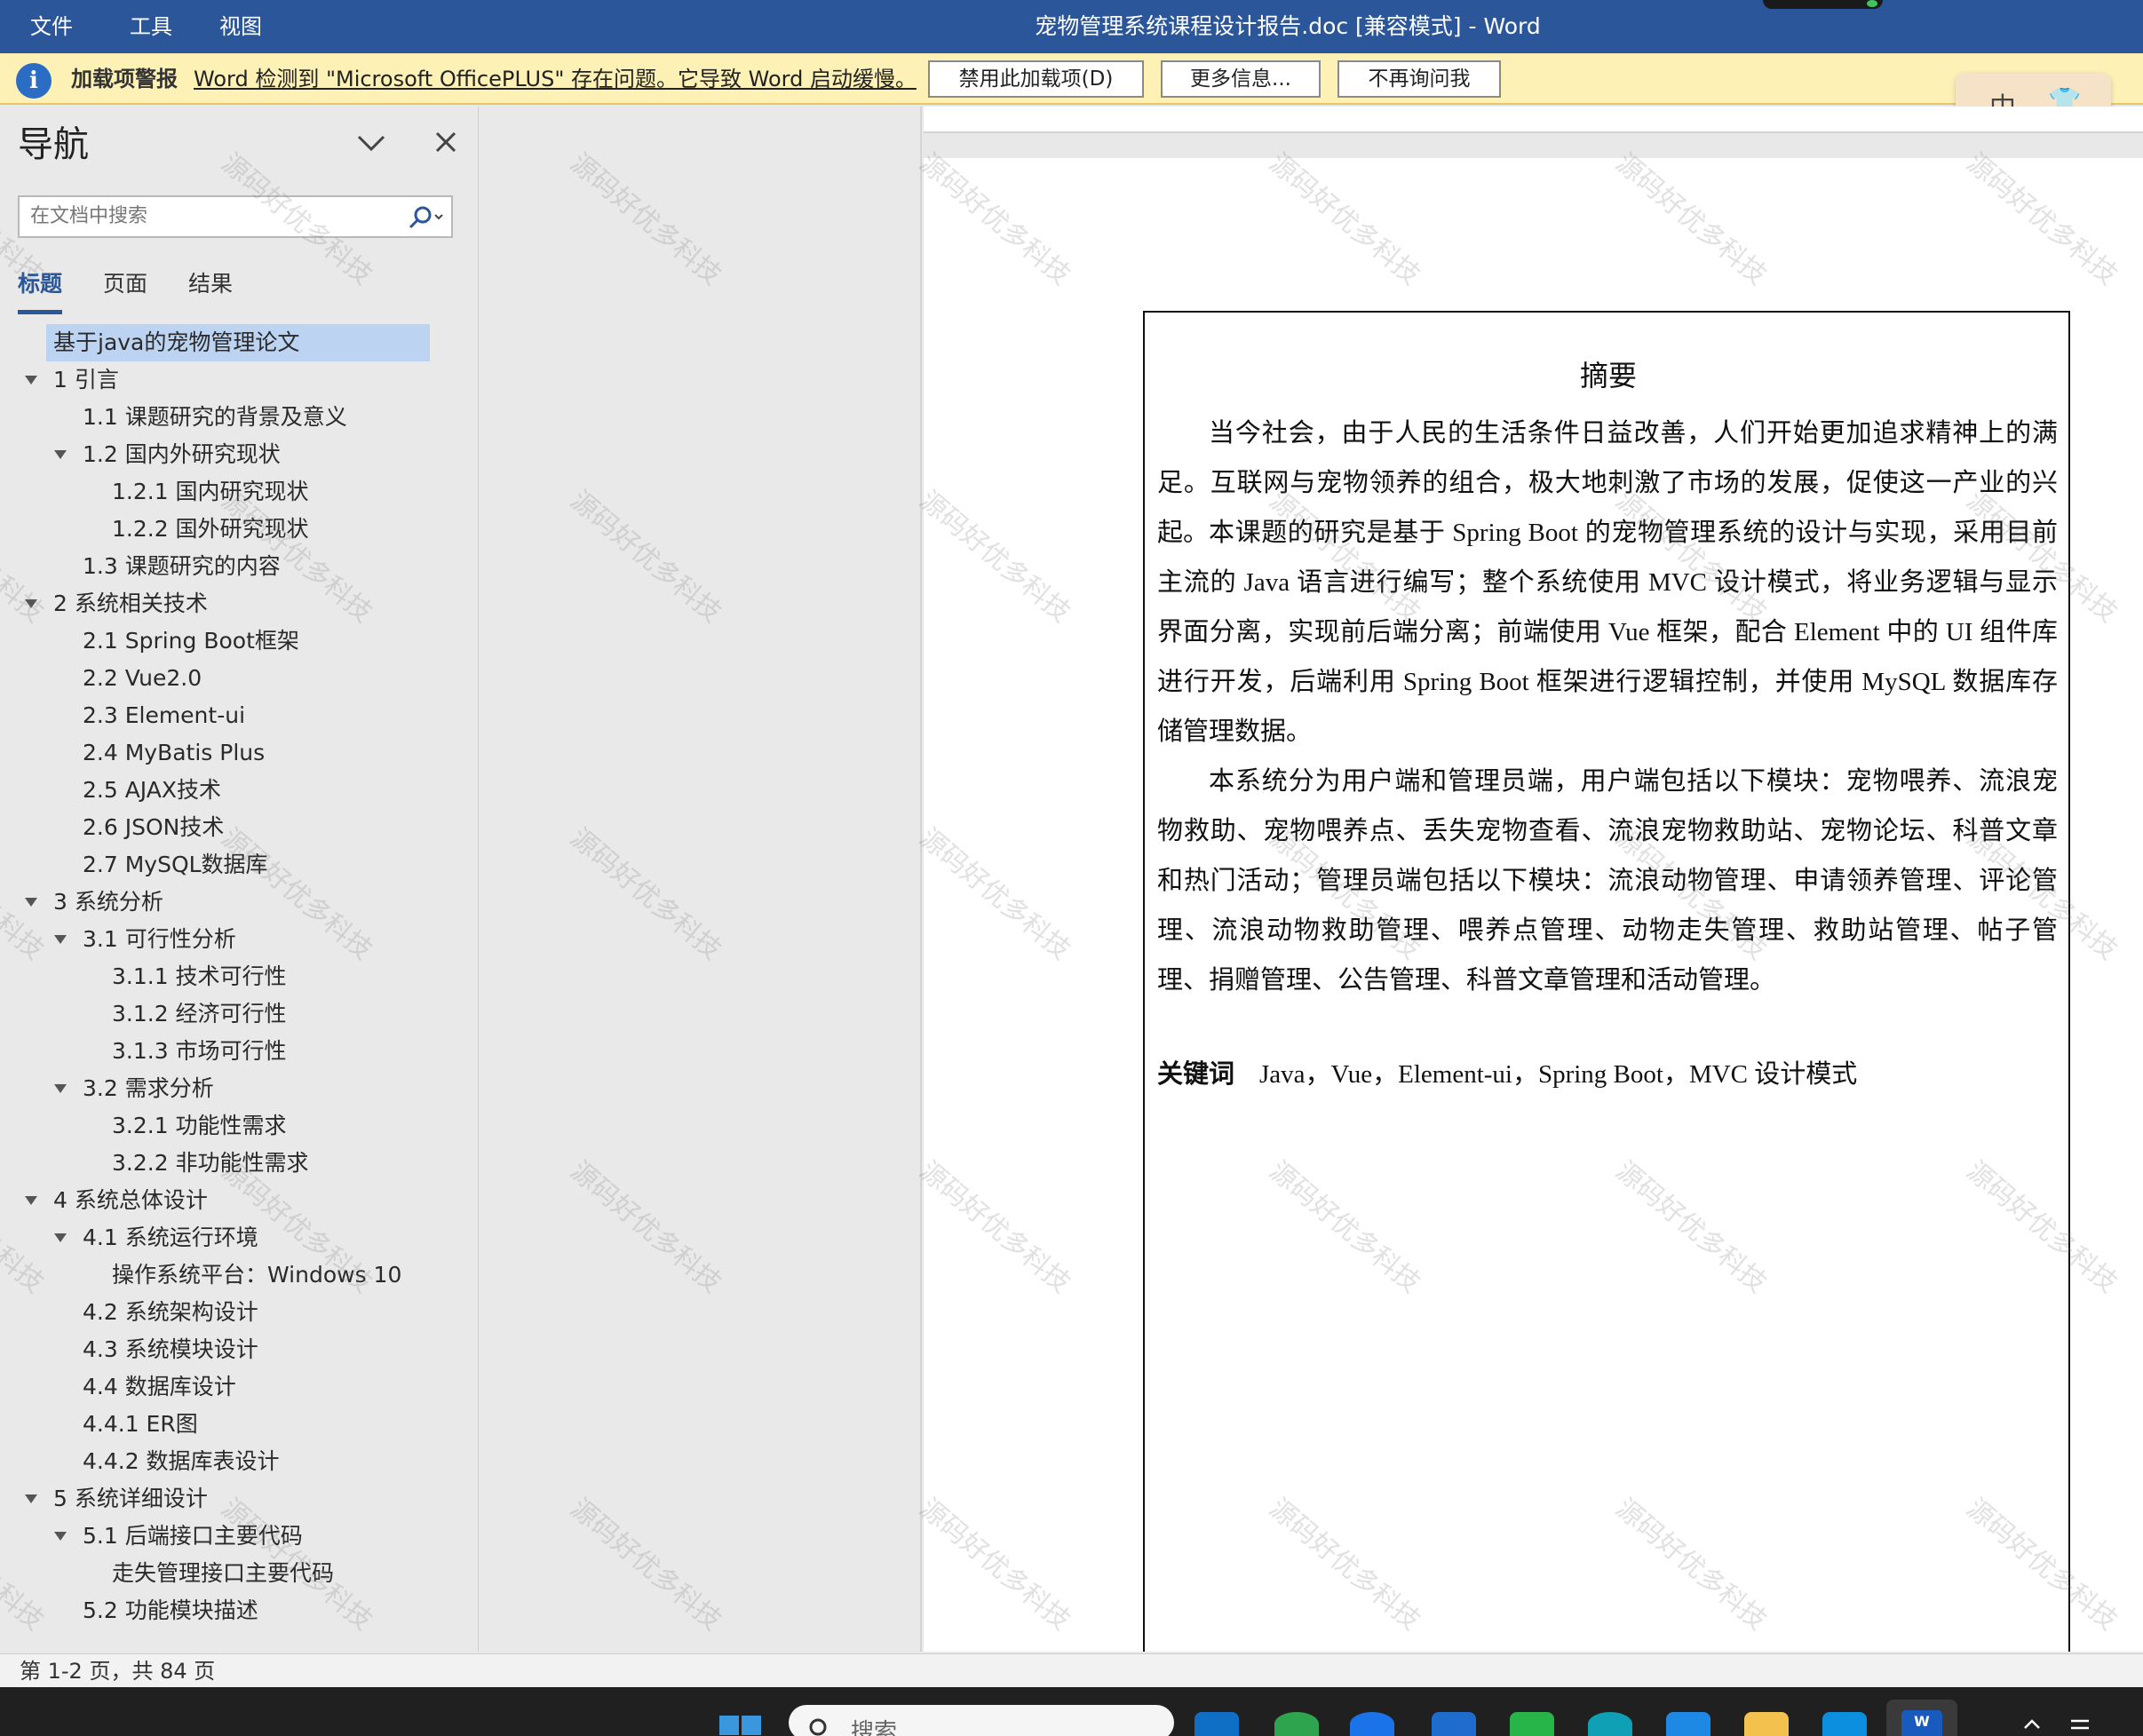  Describe the element at coordinates (125, 289) in the screenshot. I see `tab-pages: 页面` at that location.